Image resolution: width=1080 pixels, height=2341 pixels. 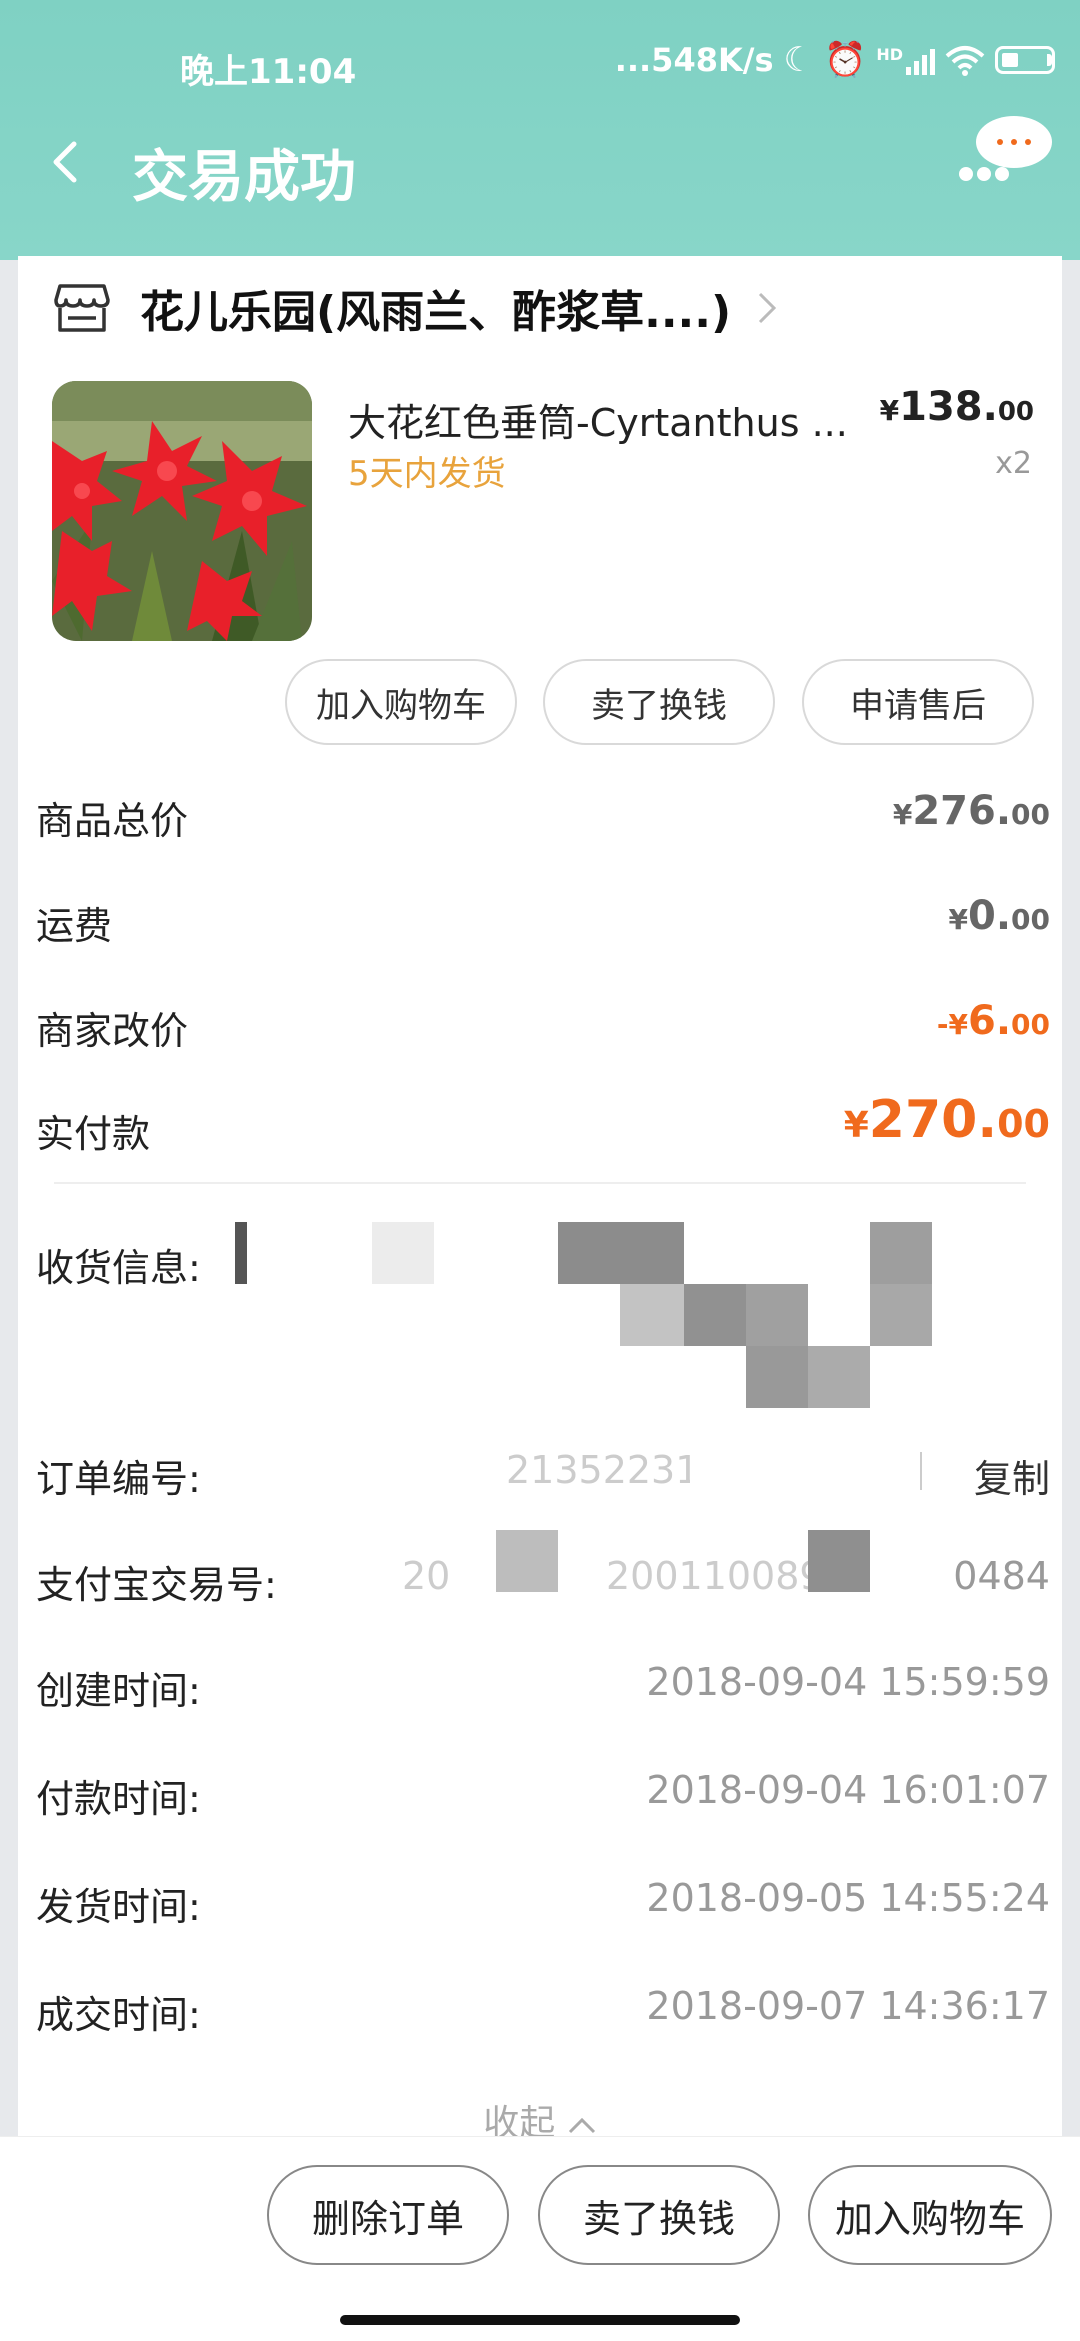 What do you see at coordinates (112, 821) in the screenshot?
I see `goods-total-label: 商品总价` at bounding box center [112, 821].